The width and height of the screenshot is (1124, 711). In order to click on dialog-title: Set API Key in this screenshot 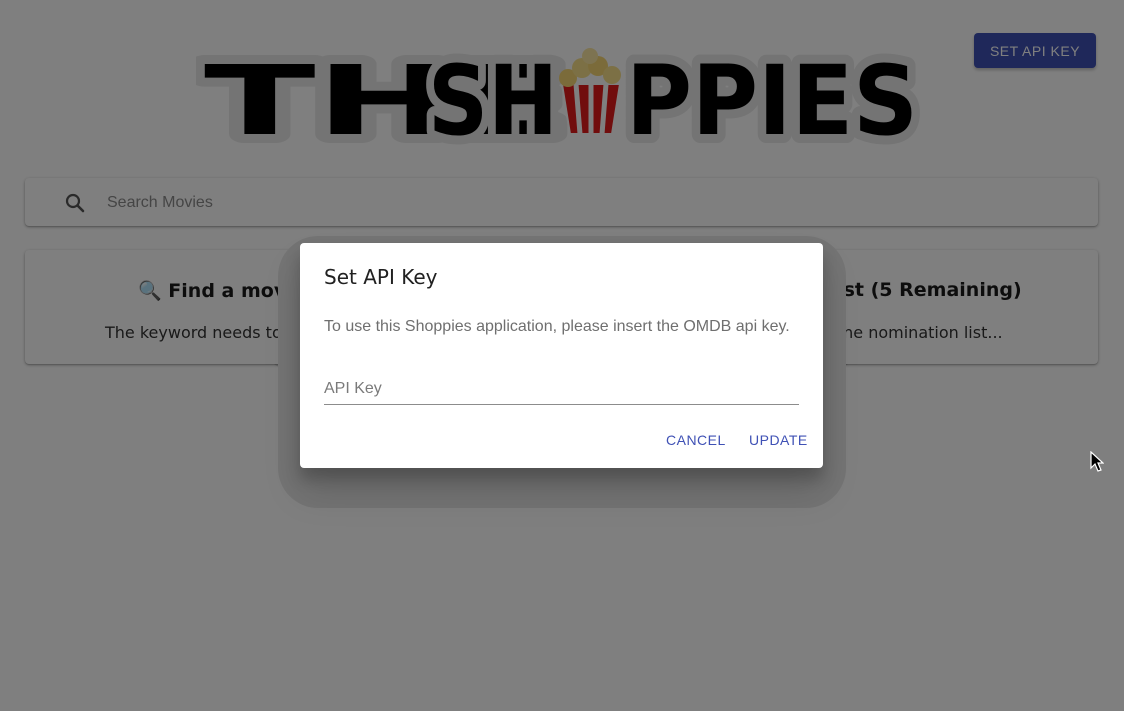, I will do `click(381, 277)`.